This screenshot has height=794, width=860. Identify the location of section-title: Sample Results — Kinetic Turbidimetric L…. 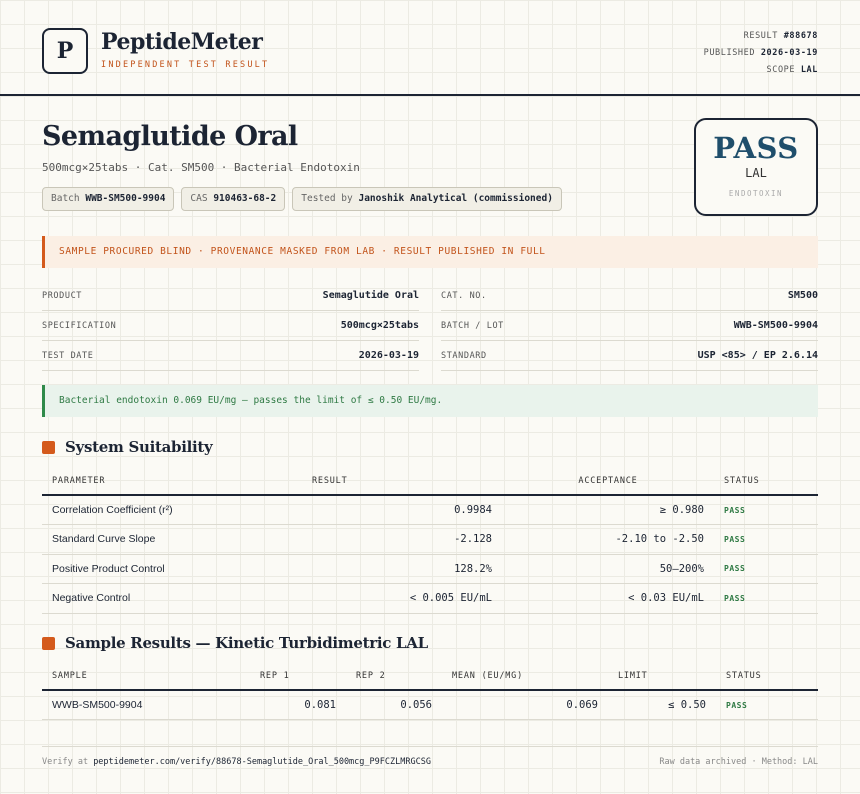
(246, 643).